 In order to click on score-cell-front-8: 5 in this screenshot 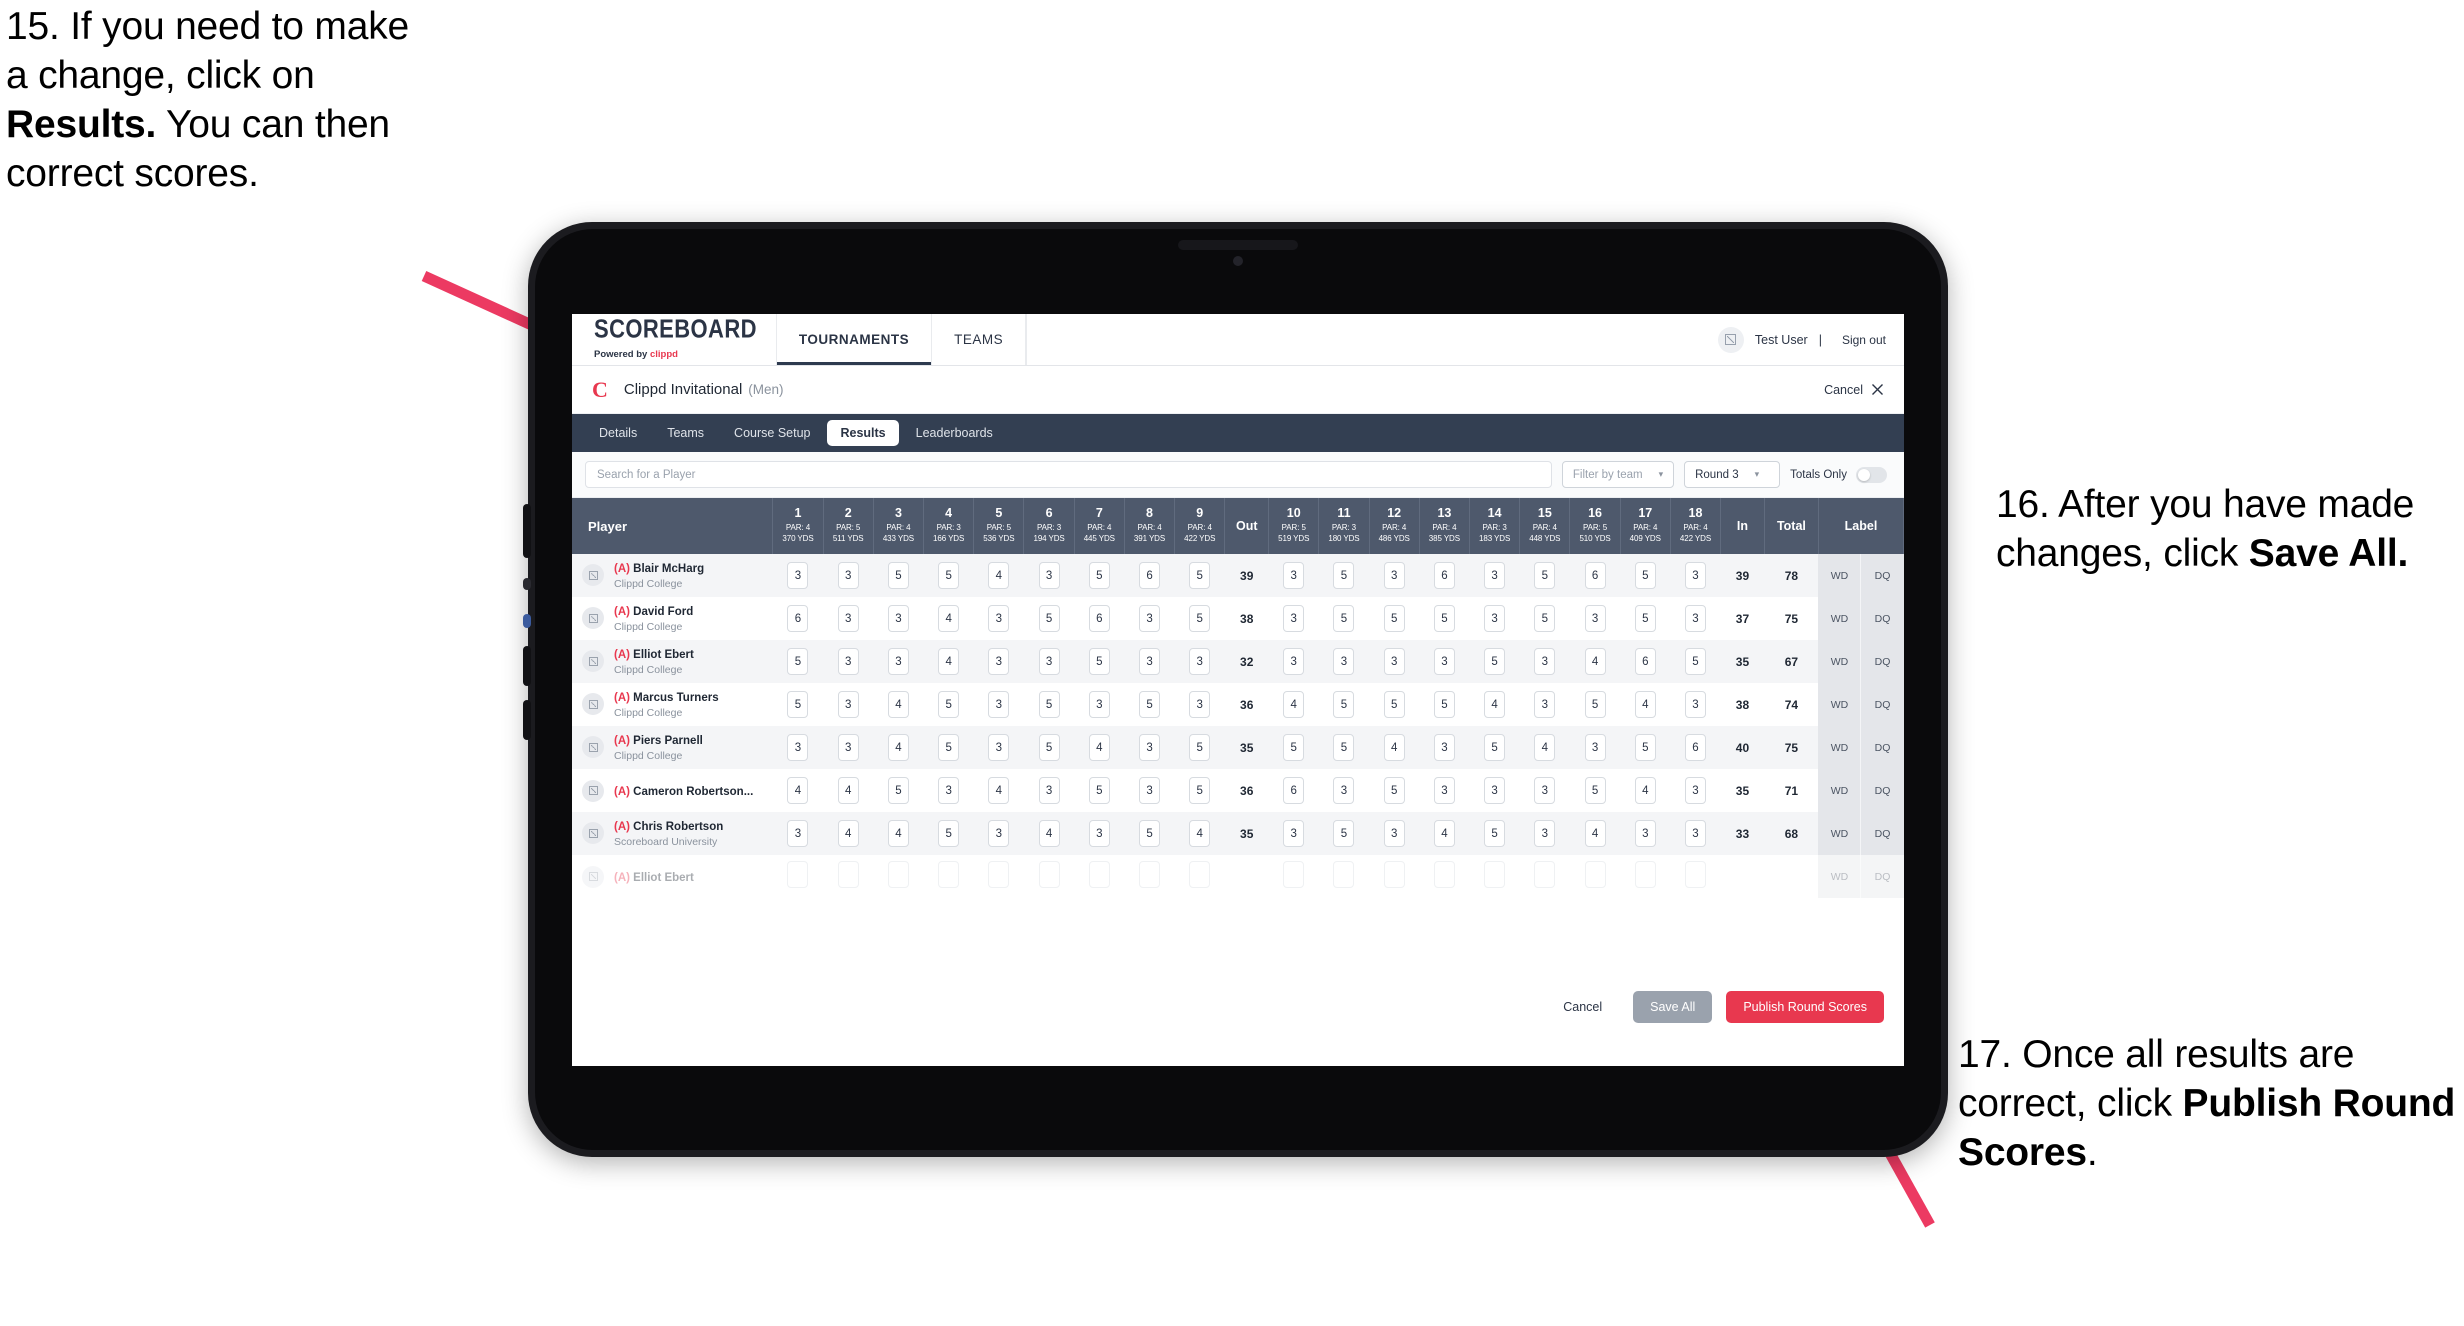, I will do `click(1149, 704)`.